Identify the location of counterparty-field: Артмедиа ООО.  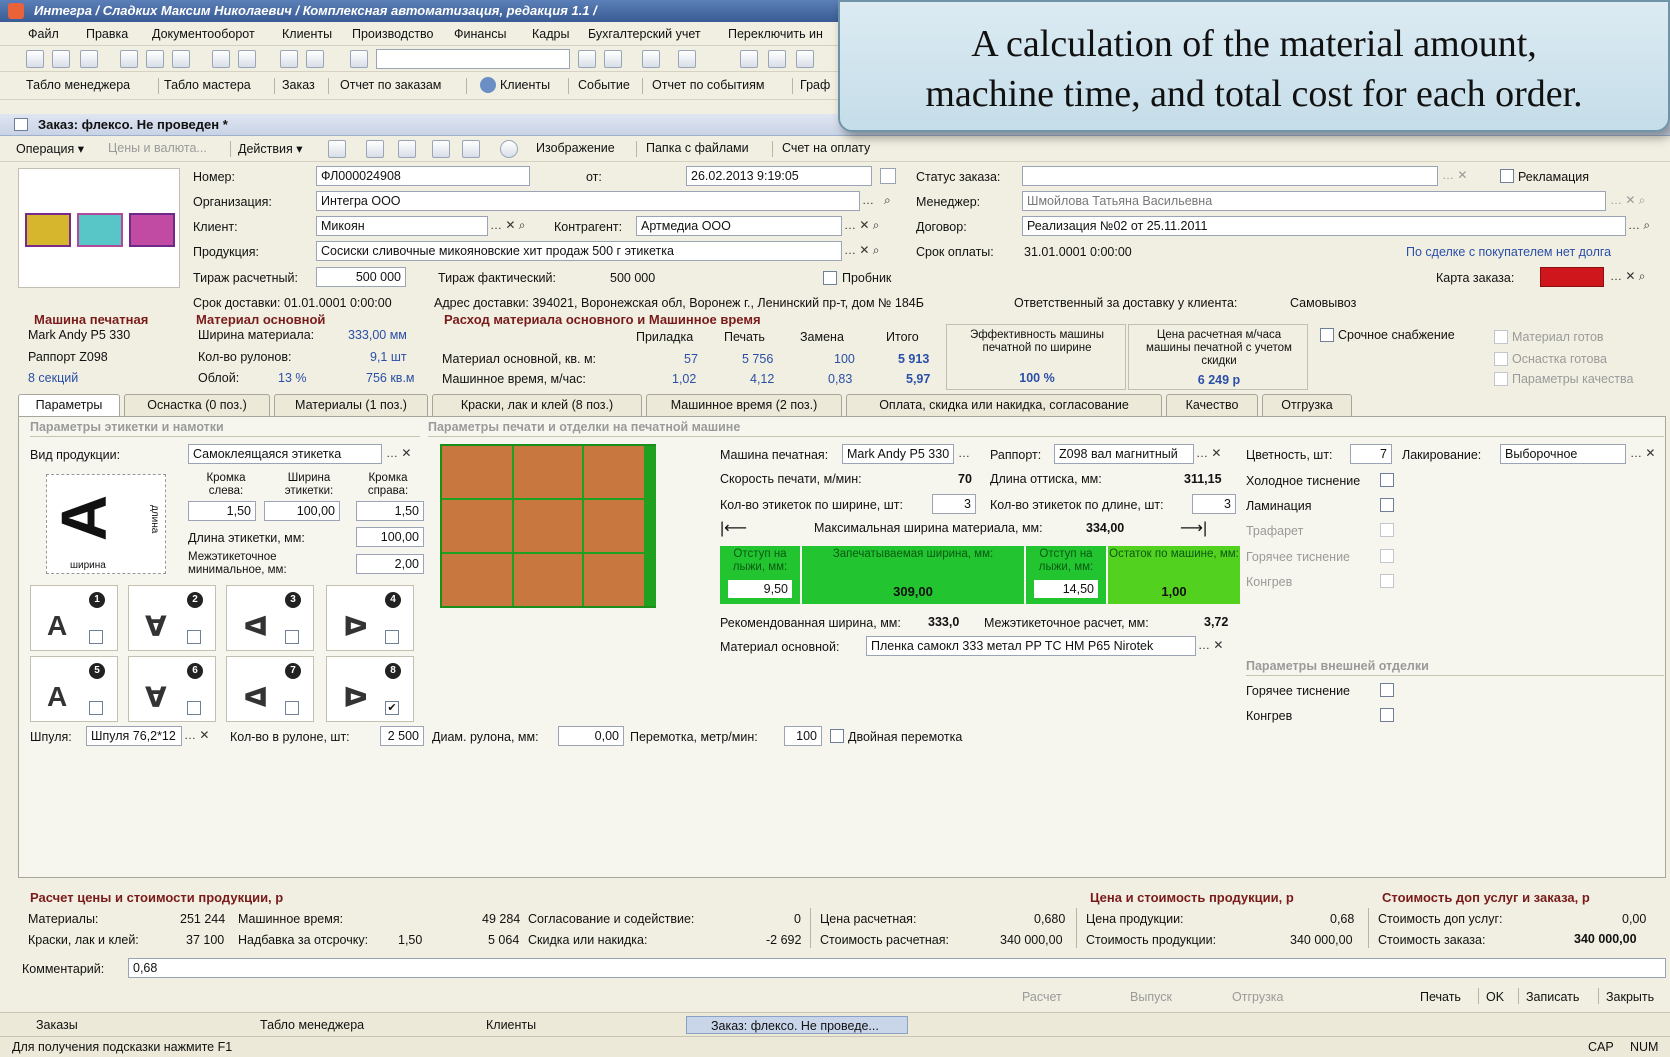
(739, 226).